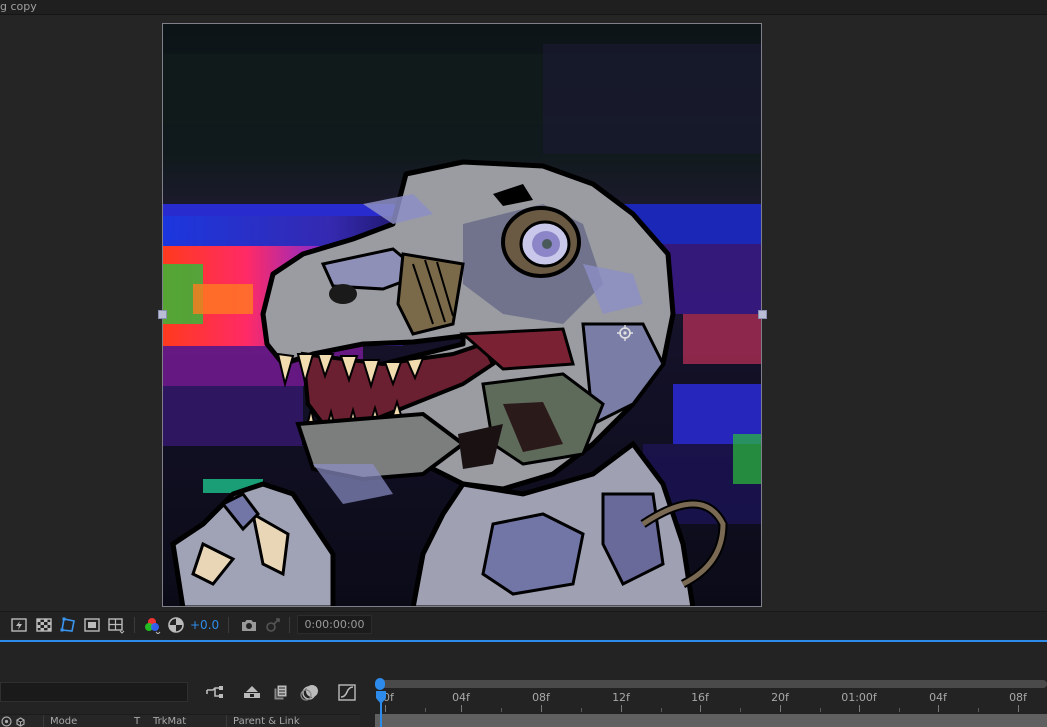  I want to click on layer-search-input, so click(94, 692).